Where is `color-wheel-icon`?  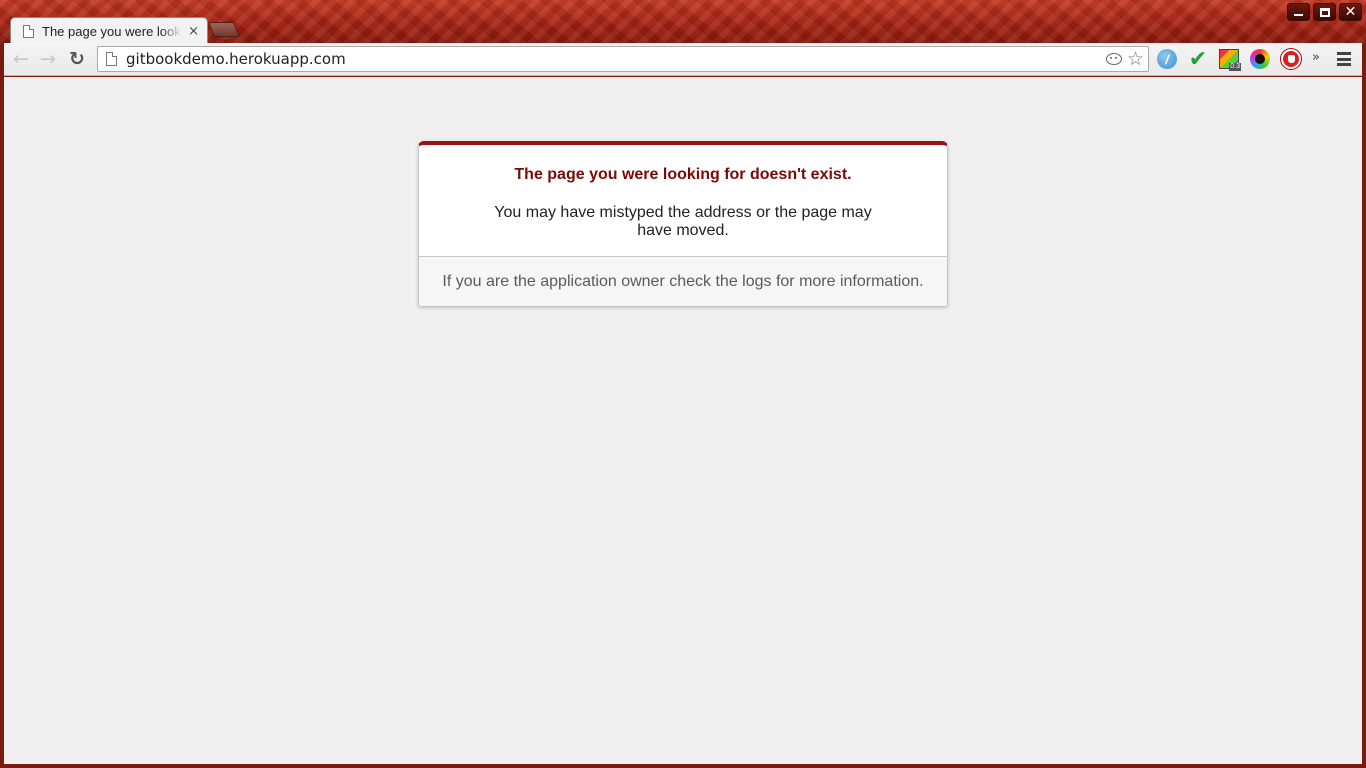 color-wheel-icon is located at coordinates (1260, 59).